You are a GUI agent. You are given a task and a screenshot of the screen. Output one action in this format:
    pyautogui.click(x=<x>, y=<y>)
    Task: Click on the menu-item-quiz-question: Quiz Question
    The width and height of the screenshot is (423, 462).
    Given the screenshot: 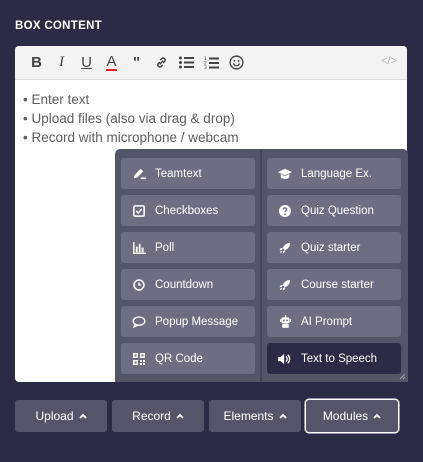 What is the action you would take?
    pyautogui.click(x=334, y=210)
    